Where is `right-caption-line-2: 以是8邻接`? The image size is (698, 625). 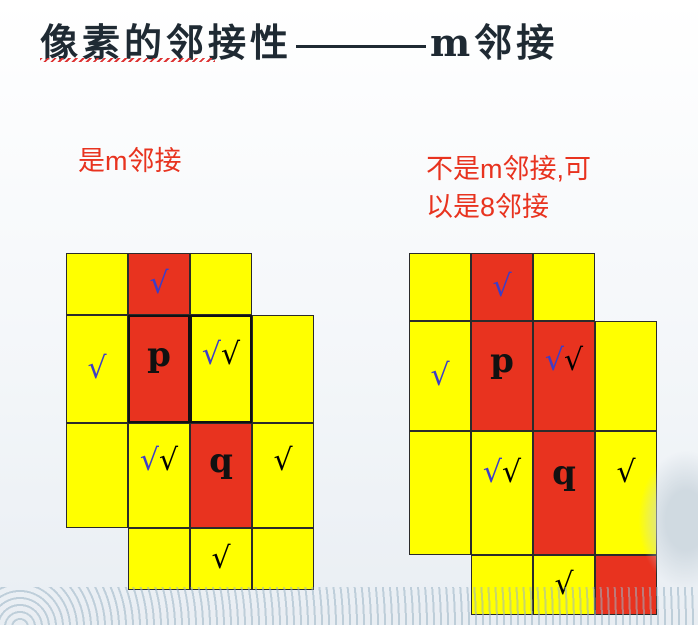 right-caption-line-2: 以是8邻接 is located at coordinates (488, 207).